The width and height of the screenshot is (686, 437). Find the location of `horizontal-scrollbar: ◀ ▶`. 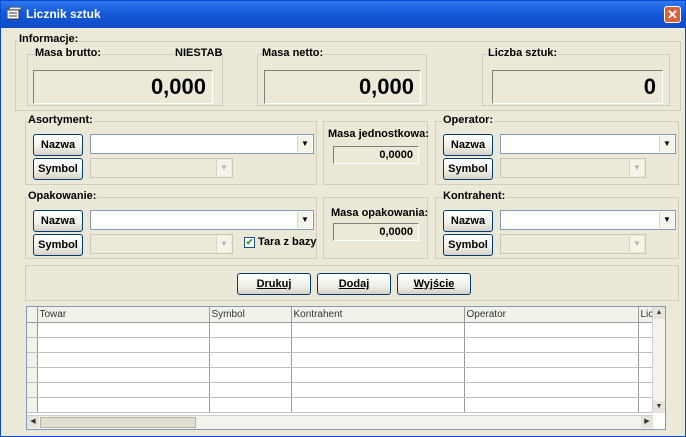

horizontal-scrollbar: ◀ ▶ is located at coordinates (340, 422).